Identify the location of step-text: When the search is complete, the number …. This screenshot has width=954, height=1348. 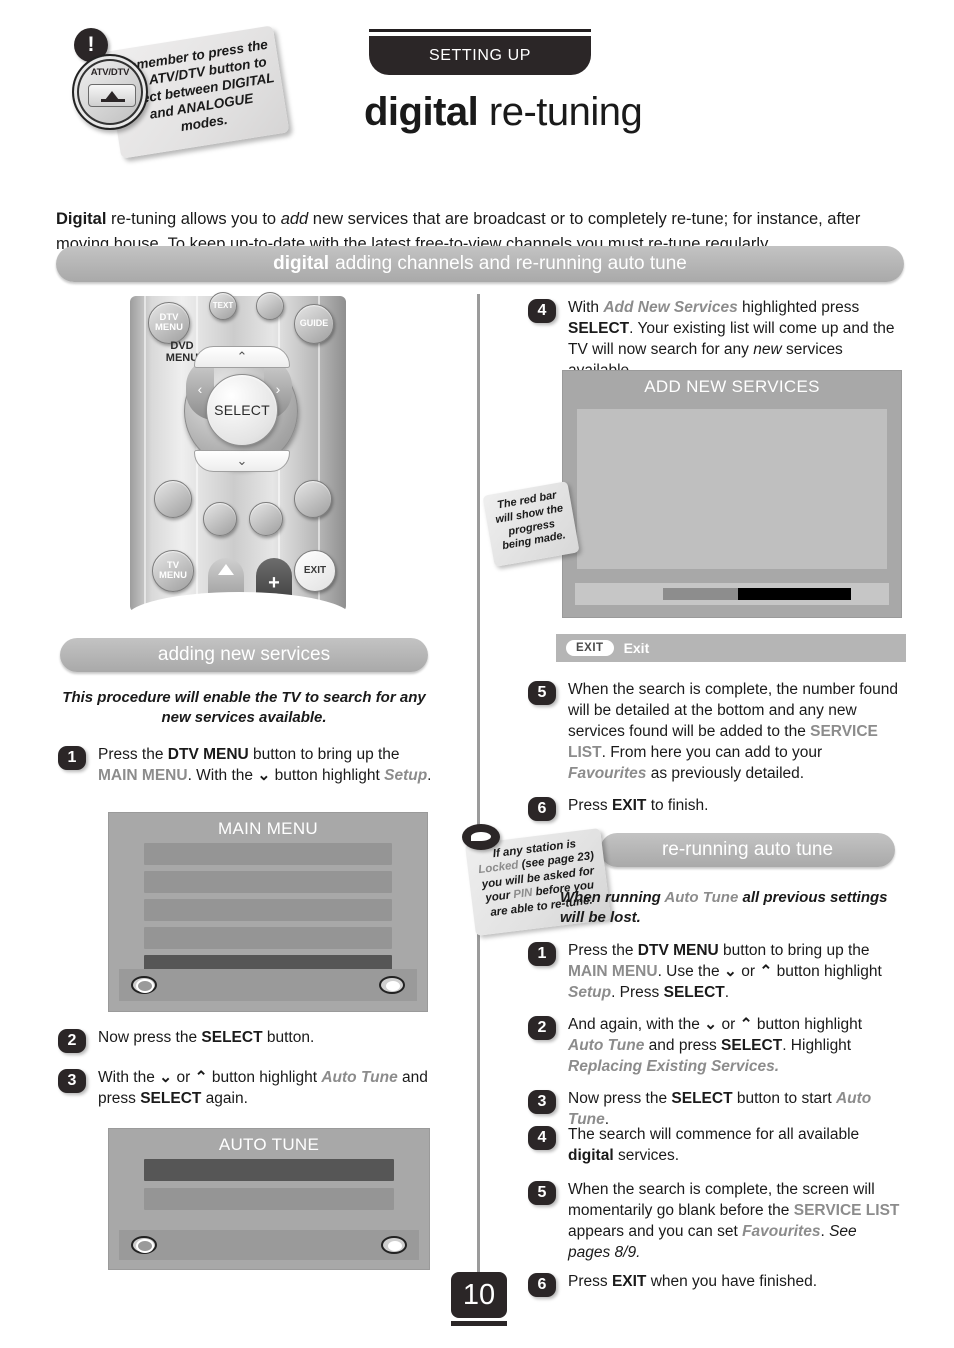
(733, 731).